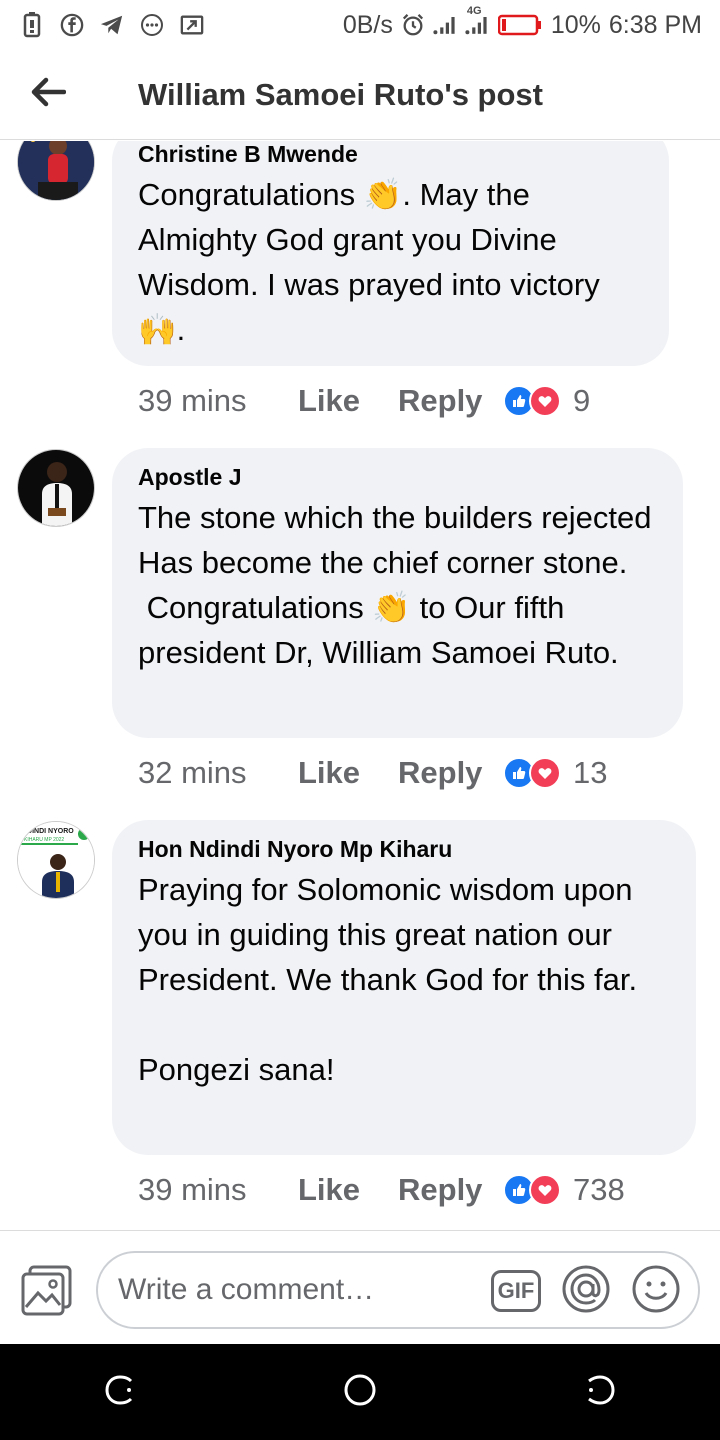 Image resolution: width=720 pixels, height=1440 pixels. I want to click on reaction-count: 738, so click(599, 1189).